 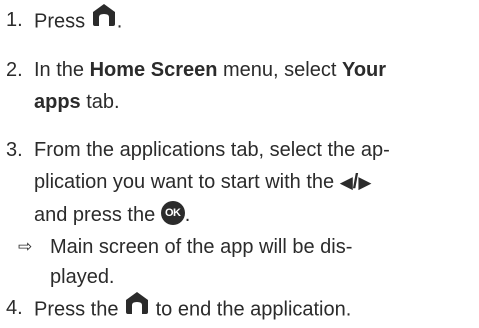 I want to click on step-text: Press the, so click(x=79, y=309).